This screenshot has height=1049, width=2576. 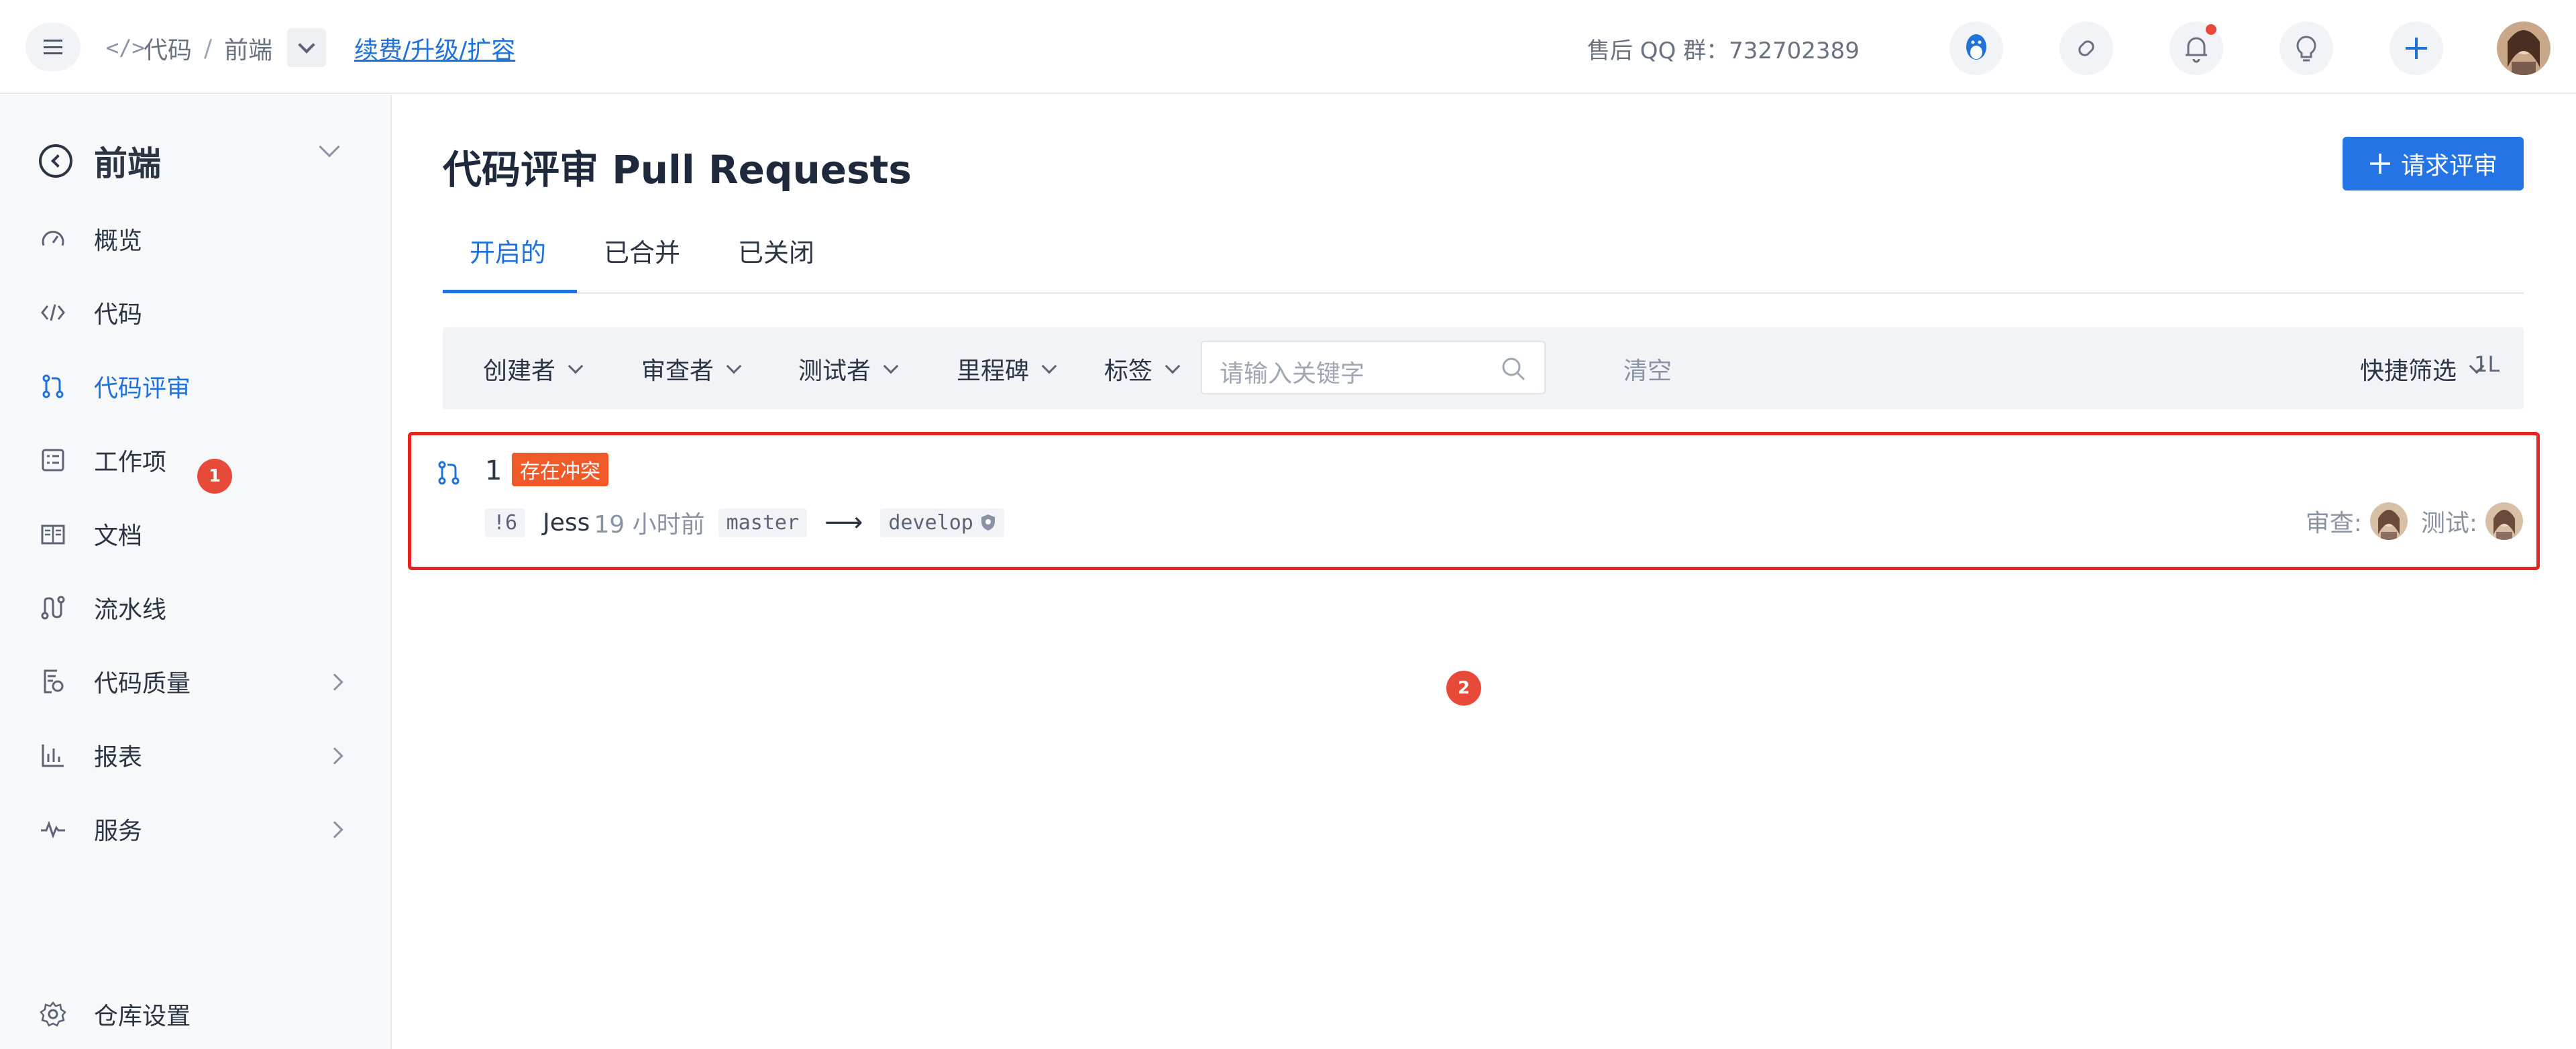 What do you see at coordinates (677, 371) in the screenshot?
I see `filter-reviewer-label: 审查者` at bounding box center [677, 371].